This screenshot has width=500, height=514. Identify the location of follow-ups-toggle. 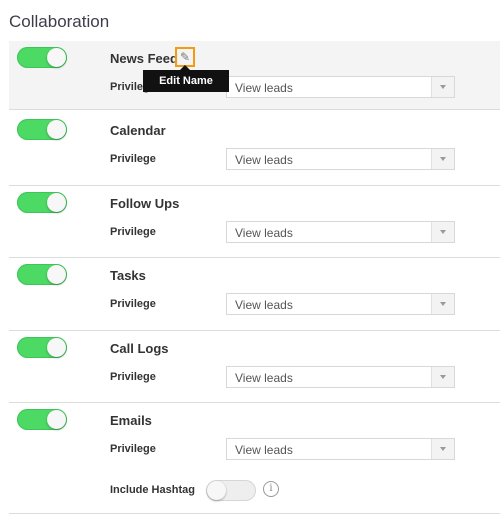
(42, 202).